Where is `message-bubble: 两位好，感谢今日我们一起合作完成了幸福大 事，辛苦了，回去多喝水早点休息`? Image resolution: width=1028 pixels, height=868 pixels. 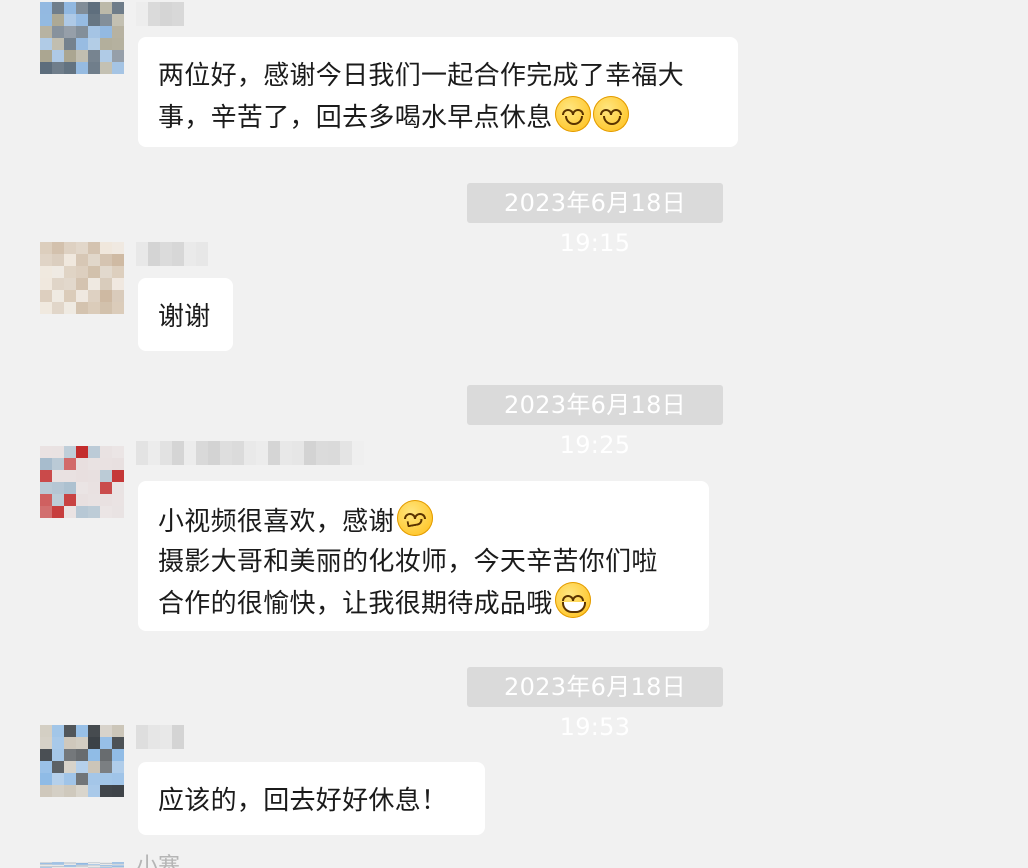 message-bubble: 两位好，感谢今日我们一起合作完成了幸福大 事，辛苦了，回去多喝水早点休息 is located at coordinates (438, 92).